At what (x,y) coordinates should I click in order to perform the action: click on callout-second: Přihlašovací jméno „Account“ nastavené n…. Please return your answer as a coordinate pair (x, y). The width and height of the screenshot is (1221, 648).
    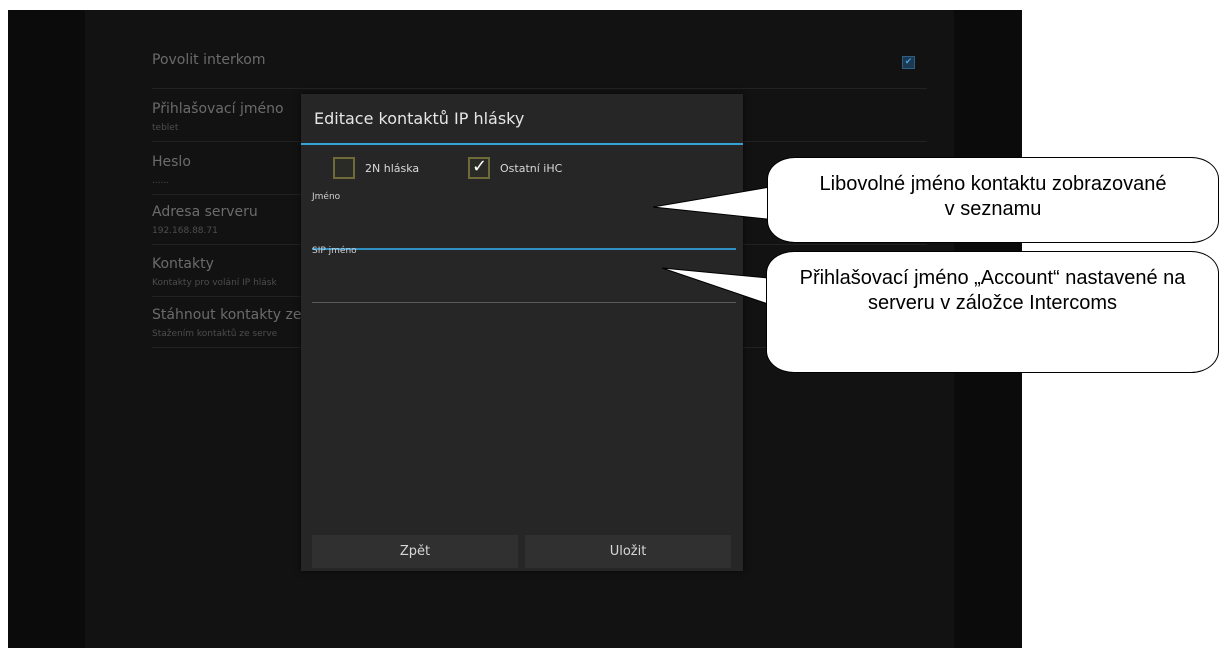
    Looking at the image, I should click on (992, 312).